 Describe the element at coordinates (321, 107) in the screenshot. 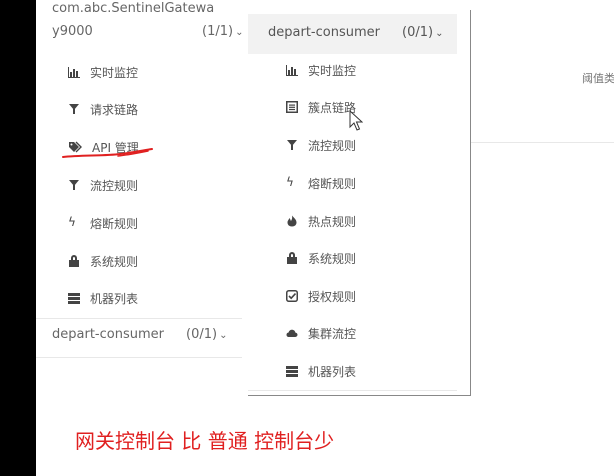

I see `sidebar-item-cluster-point-chain: 簇点链路` at that location.